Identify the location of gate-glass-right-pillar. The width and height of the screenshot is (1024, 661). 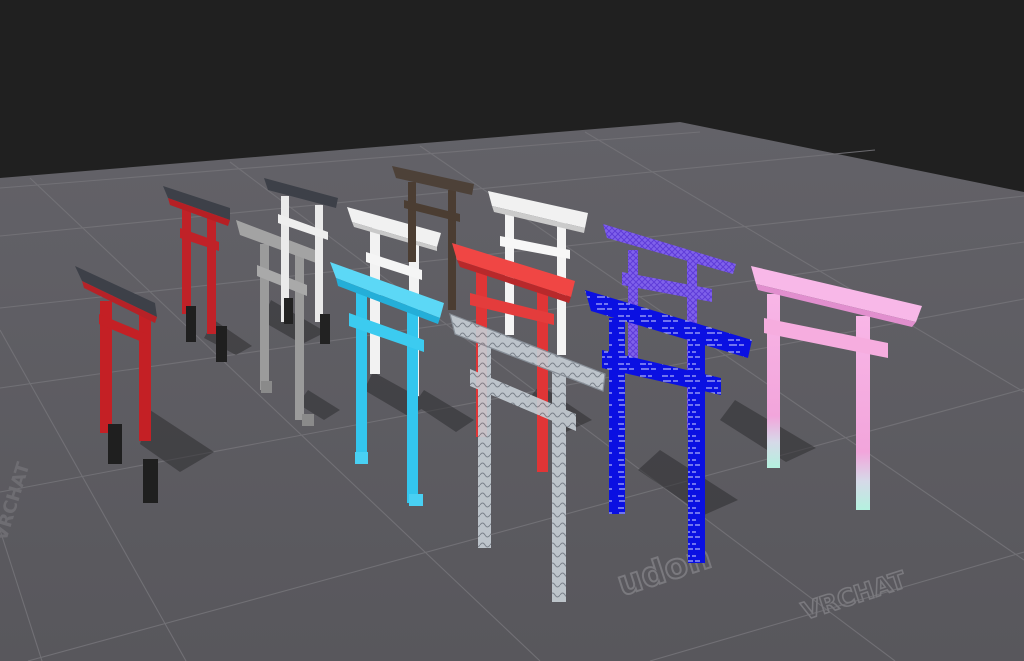
(559, 481).